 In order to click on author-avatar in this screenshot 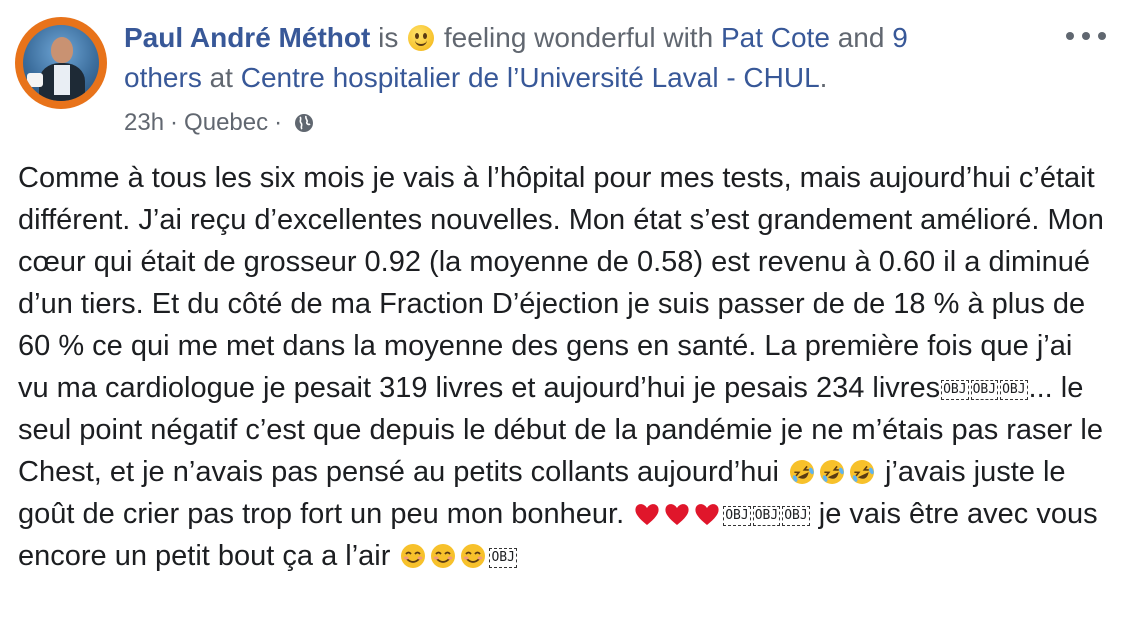, I will do `click(61, 63)`.